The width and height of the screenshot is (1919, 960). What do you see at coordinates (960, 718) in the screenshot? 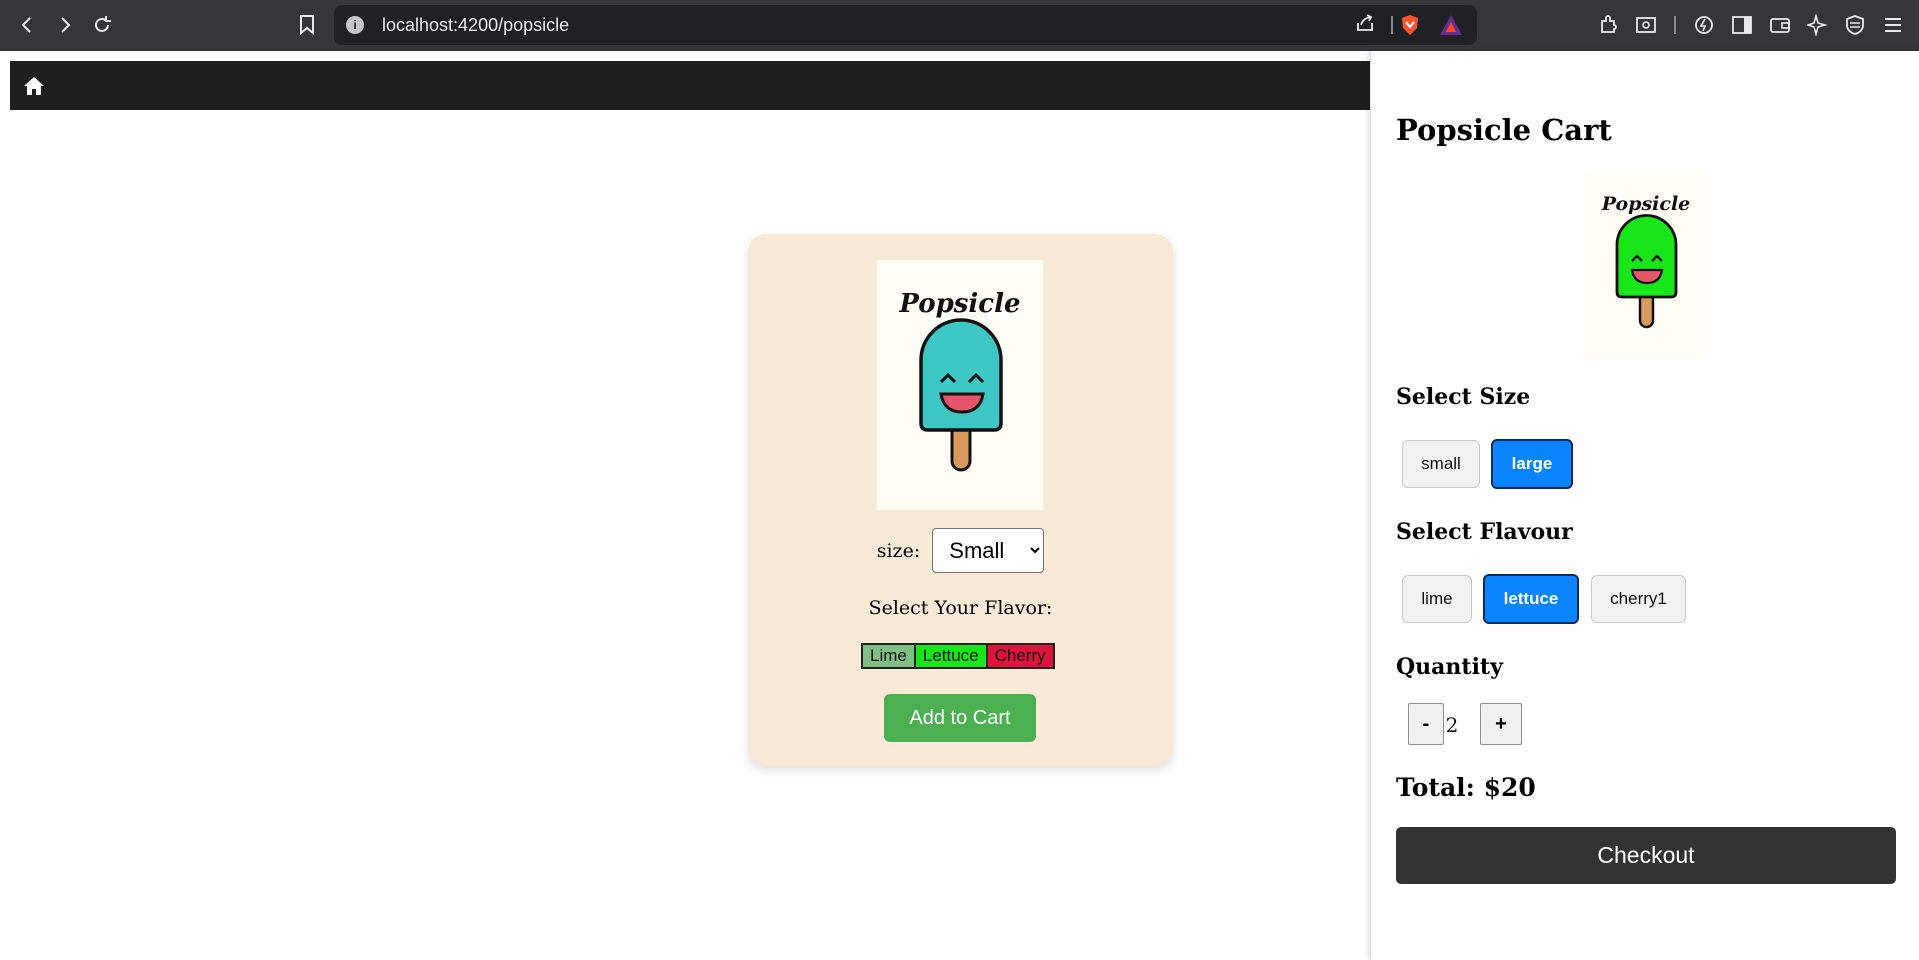
I see `add-to-cart-button: Add to Cart` at bounding box center [960, 718].